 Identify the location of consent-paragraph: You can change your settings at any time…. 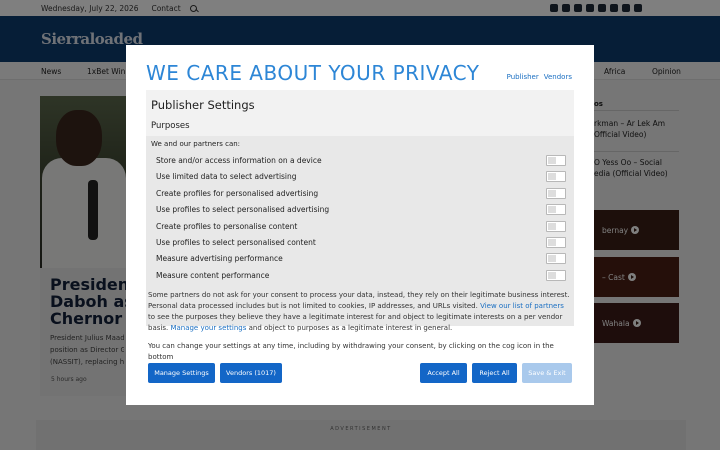
(351, 351).